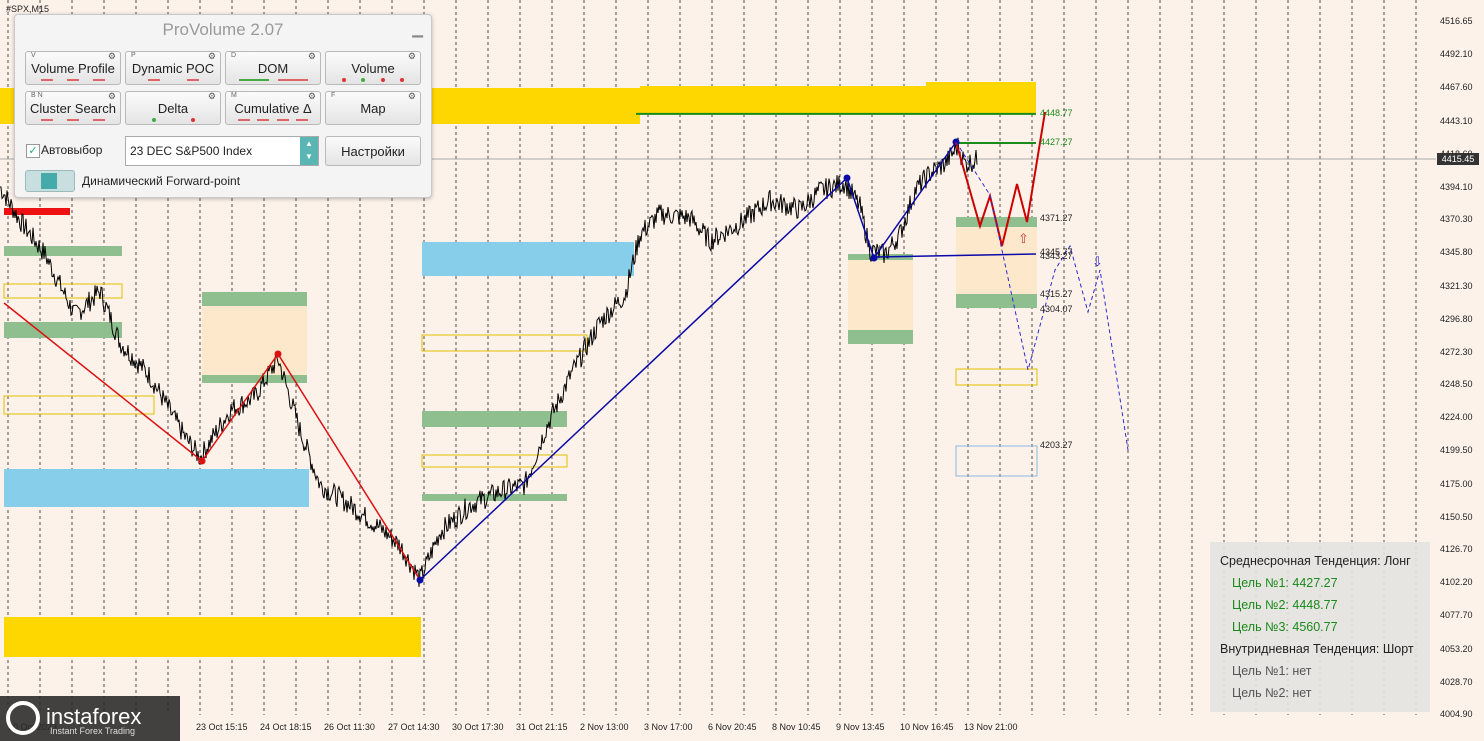 Image resolution: width=1484 pixels, height=741 pixels. What do you see at coordinates (1056, 293) in the screenshot?
I see `level-label: 4315.27` at bounding box center [1056, 293].